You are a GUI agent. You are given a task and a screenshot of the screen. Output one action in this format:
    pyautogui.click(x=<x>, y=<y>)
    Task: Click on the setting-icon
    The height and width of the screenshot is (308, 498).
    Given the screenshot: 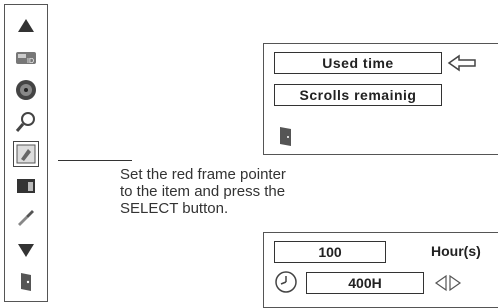 What is the action you would take?
    pyautogui.click(x=26, y=154)
    